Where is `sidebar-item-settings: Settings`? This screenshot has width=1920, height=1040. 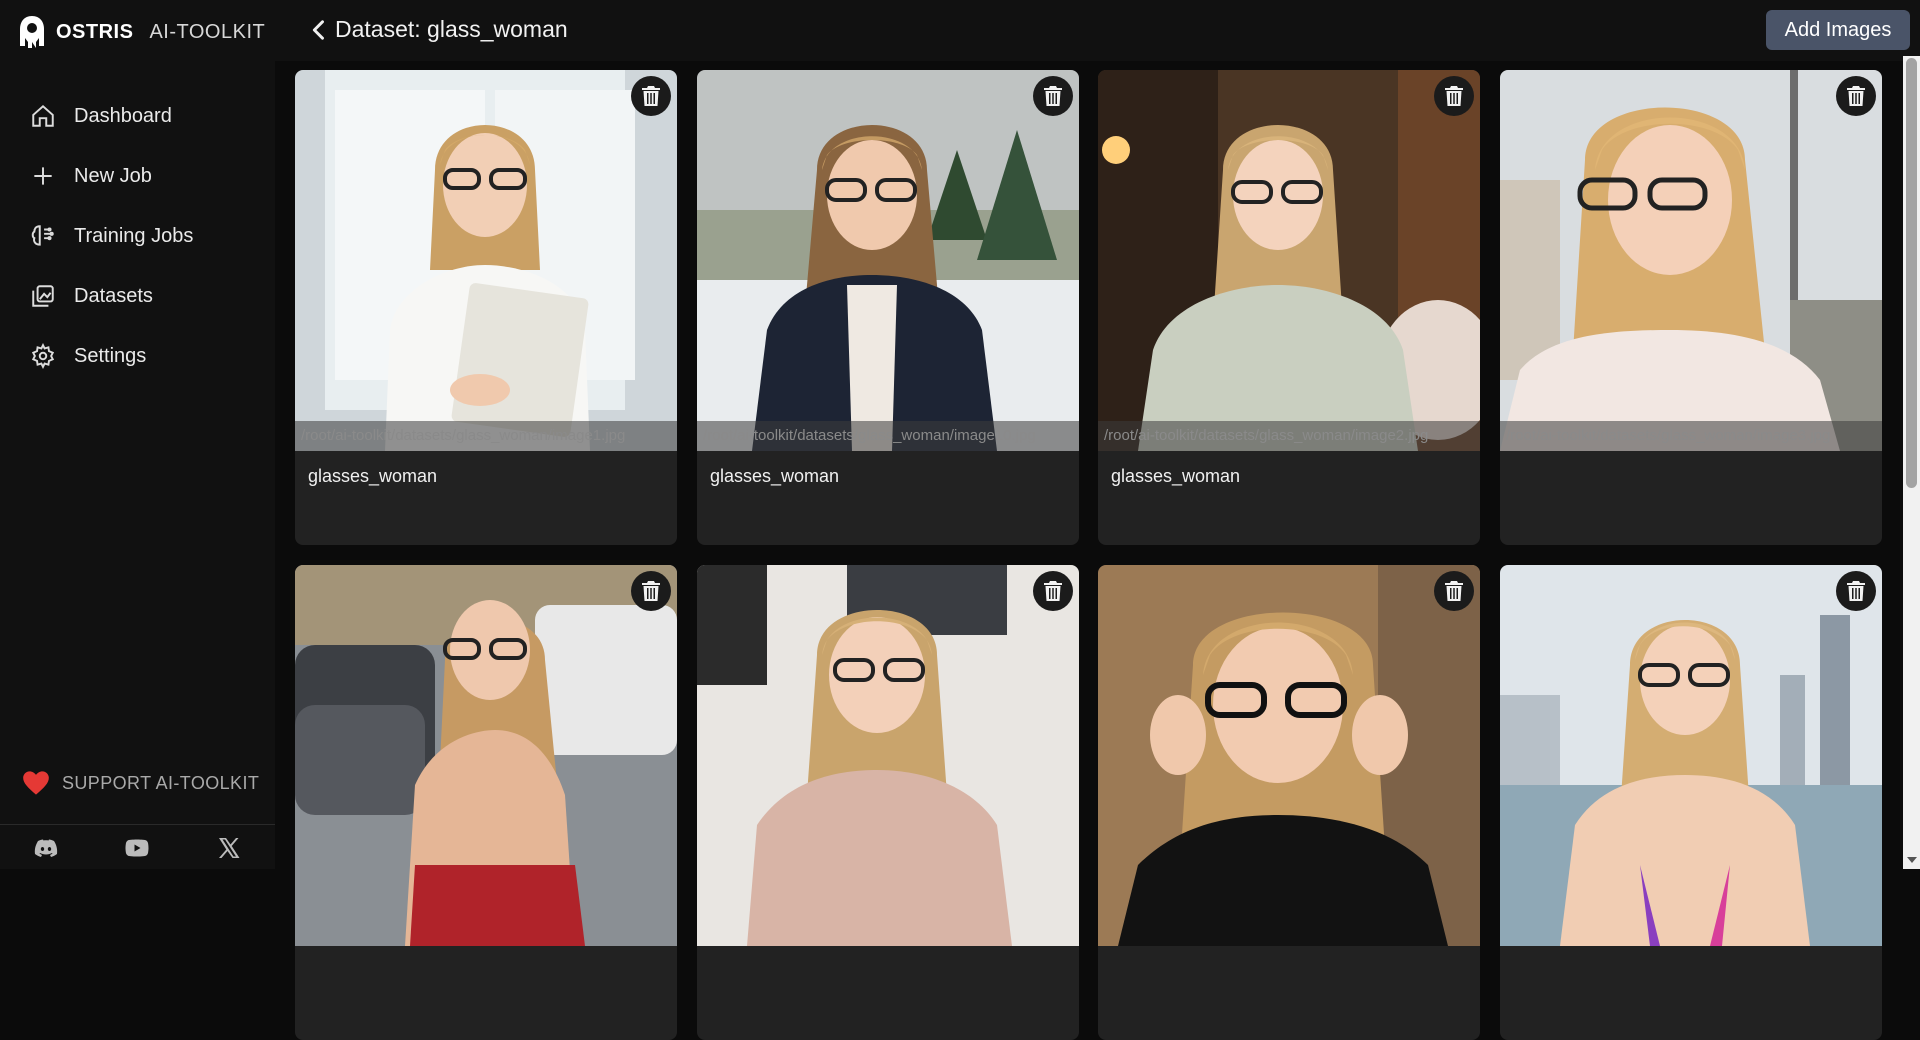 sidebar-item-settings: Settings is located at coordinates (140, 356).